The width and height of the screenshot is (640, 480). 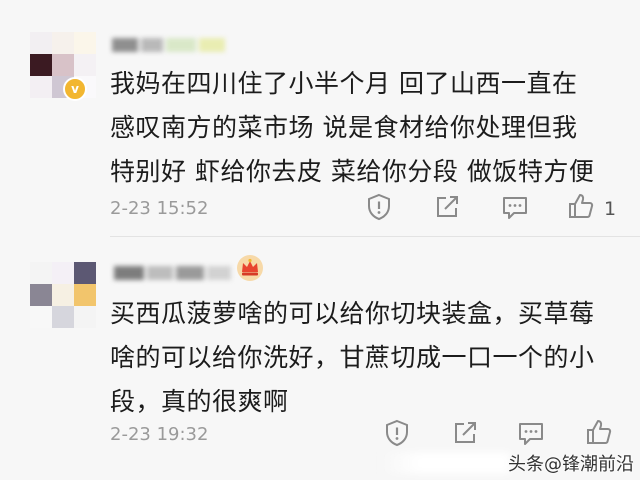 I want to click on crown-icon, so click(x=250, y=268).